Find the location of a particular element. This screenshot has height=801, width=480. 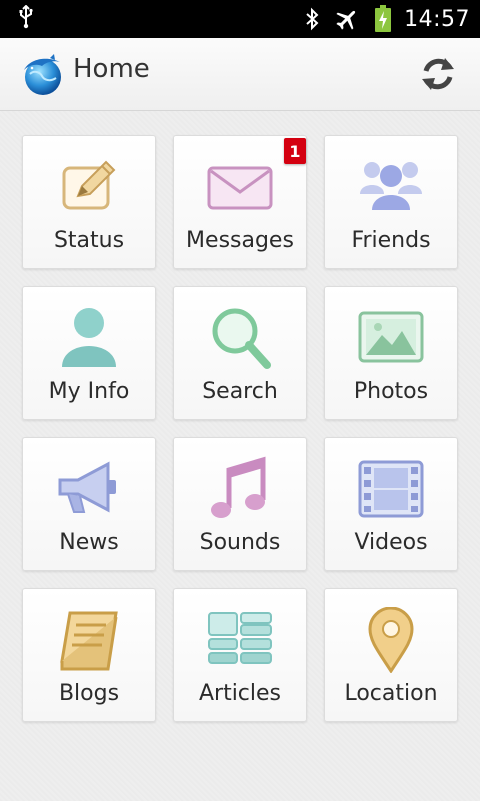

tile-label: Articles is located at coordinates (240, 693).